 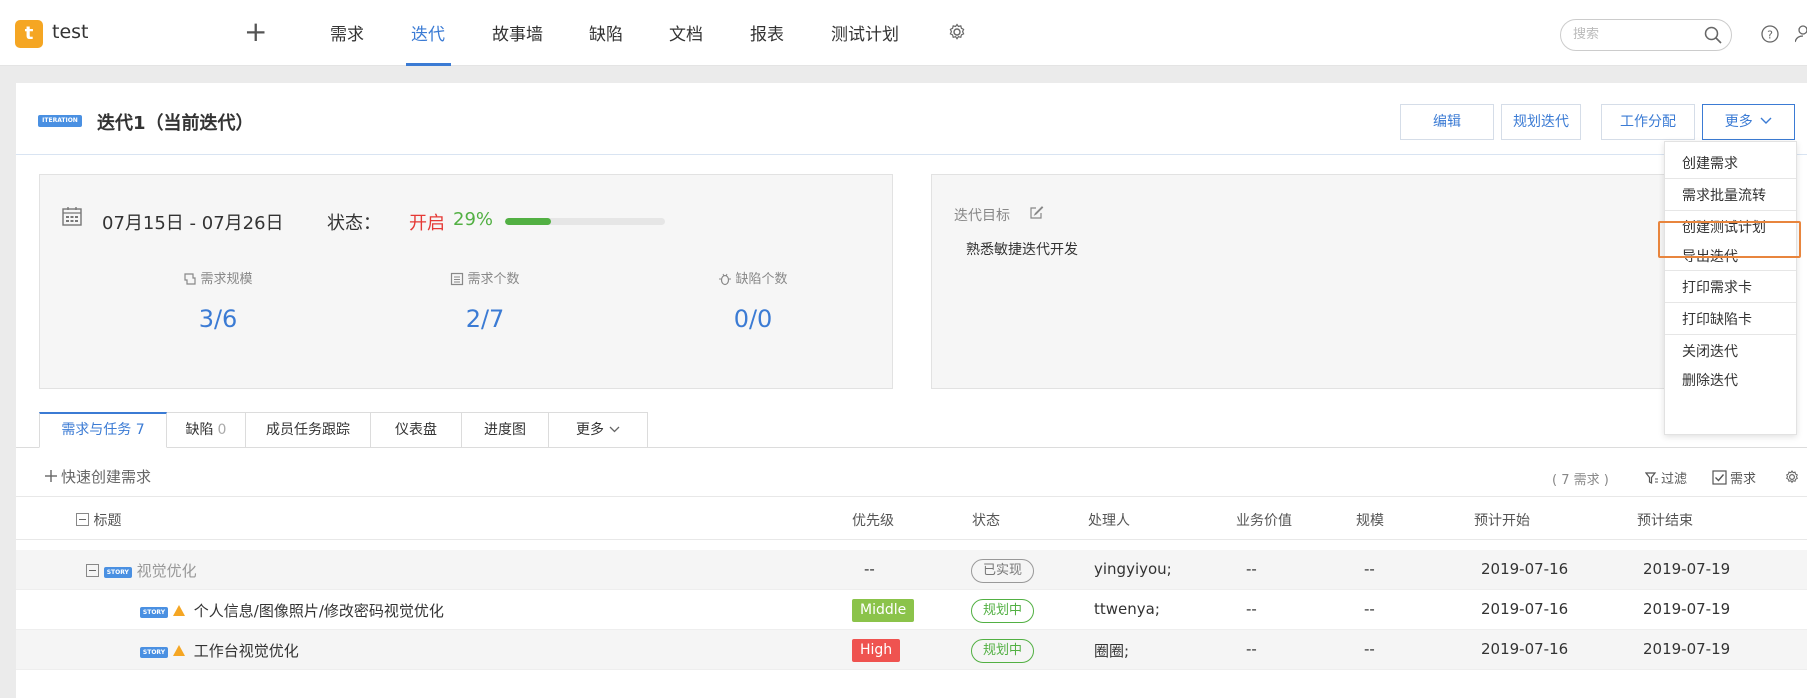 What do you see at coordinates (457, 279) in the screenshot?
I see `list-icon` at bounding box center [457, 279].